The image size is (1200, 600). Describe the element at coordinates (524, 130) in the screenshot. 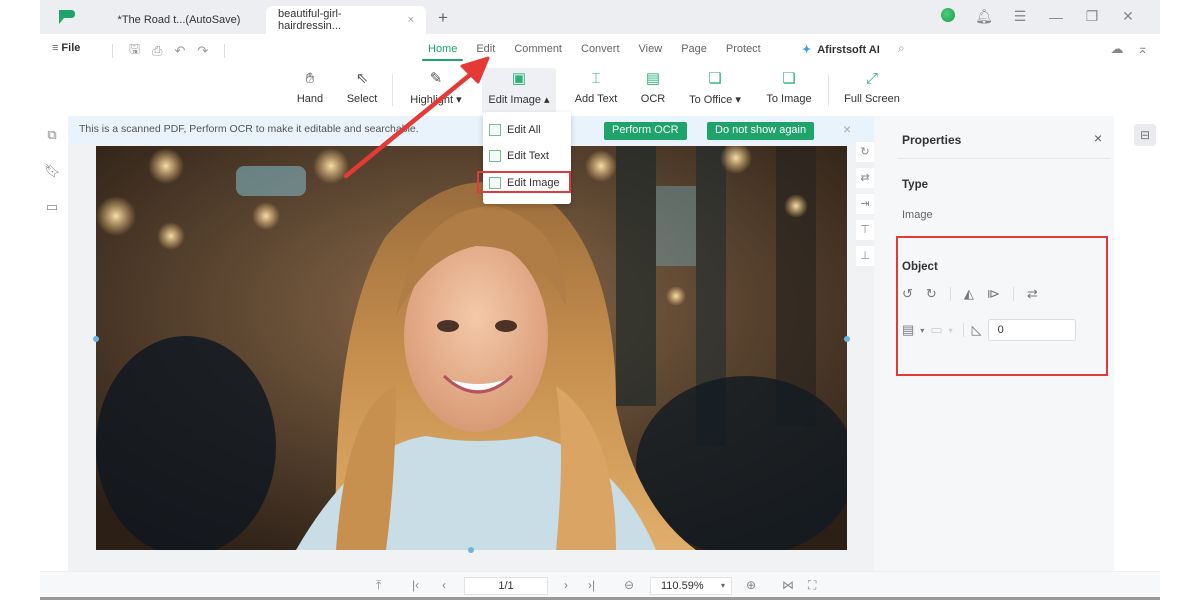

I see `item-label: Edit All` at that location.